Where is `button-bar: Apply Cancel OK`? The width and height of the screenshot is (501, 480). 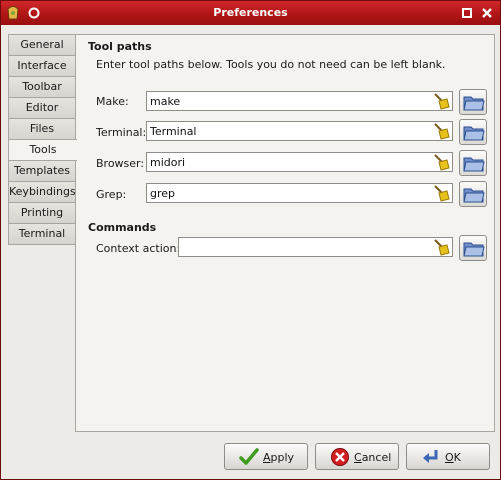 button-bar: Apply Cancel OK is located at coordinates (250, 457).